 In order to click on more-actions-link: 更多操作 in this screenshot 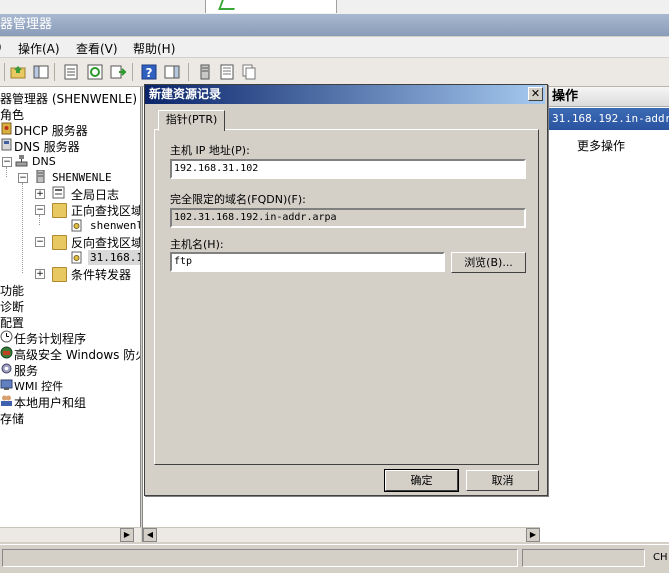, I will do `click(601, 145)`.